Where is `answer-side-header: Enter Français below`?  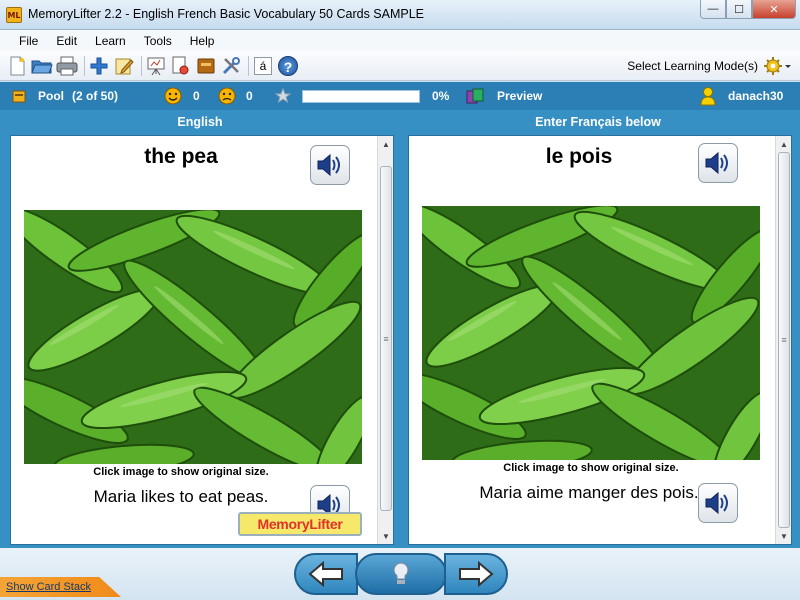
answer-side-header: Enter Français below is located at coordinates (598, 122).